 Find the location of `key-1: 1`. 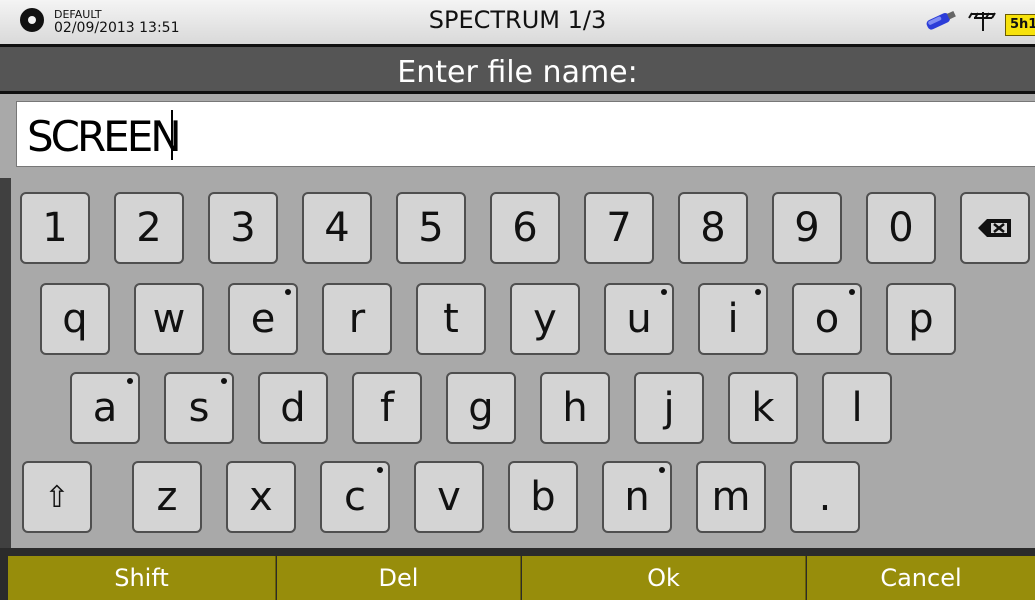

key-1: 1 is located at coordinates (55, 228).